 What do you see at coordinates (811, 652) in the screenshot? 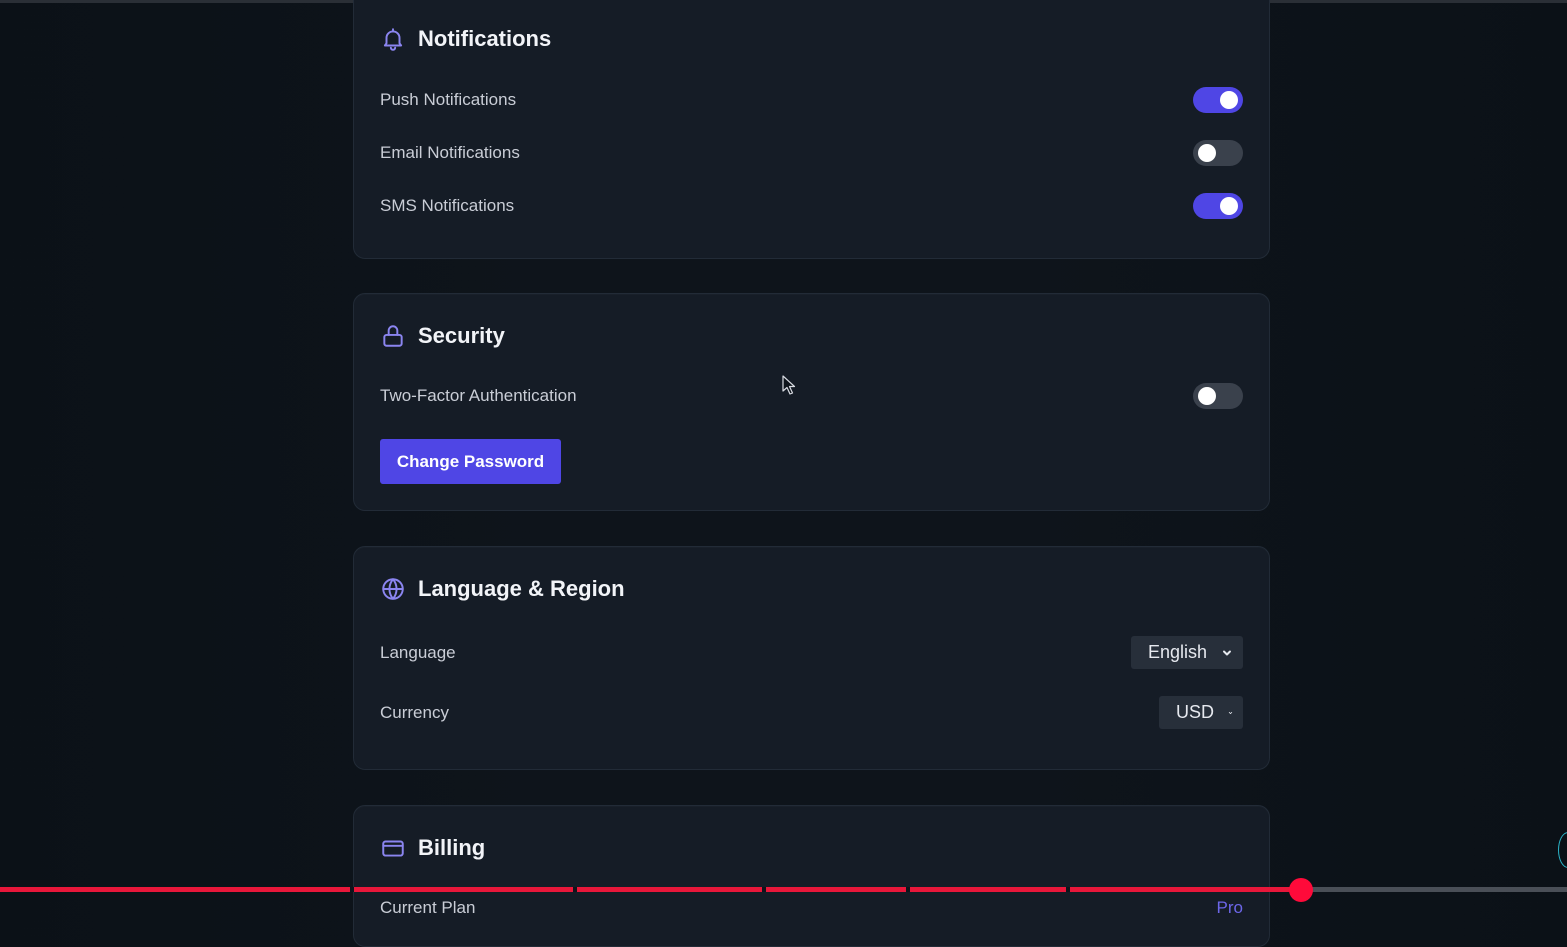
I see `language-row: Language English` at bounding box center [811, 652].